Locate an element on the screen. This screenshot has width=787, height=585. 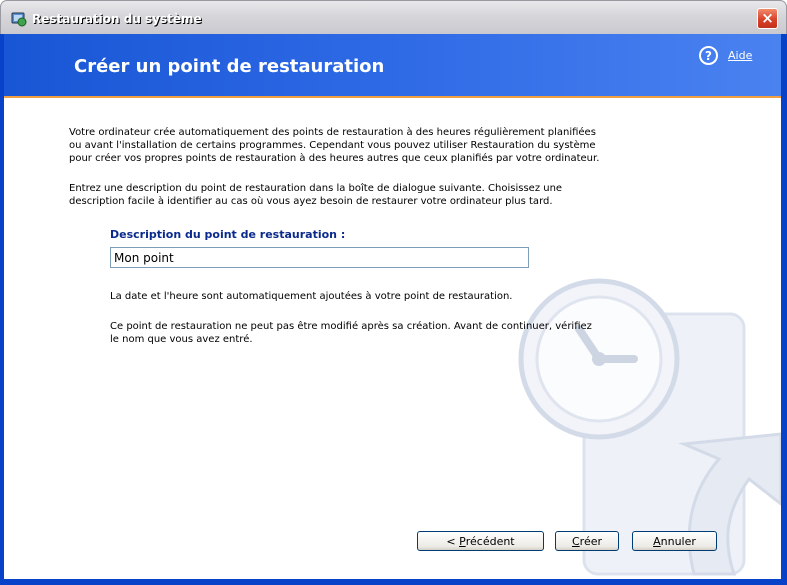
description-input is located at coordinates (319, 257).